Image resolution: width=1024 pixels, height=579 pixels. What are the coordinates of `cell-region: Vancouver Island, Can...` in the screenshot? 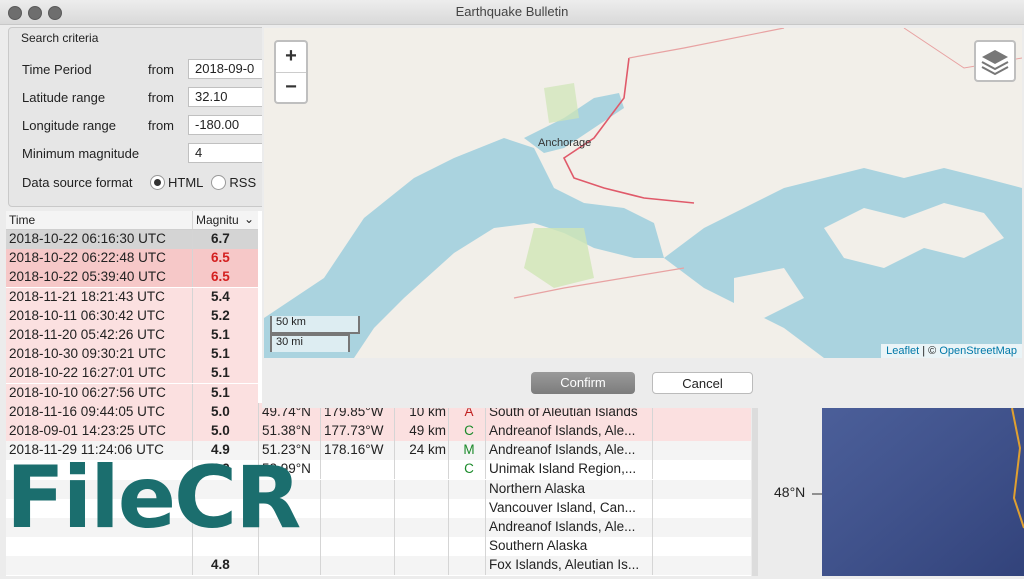 It's located at (562, 507).